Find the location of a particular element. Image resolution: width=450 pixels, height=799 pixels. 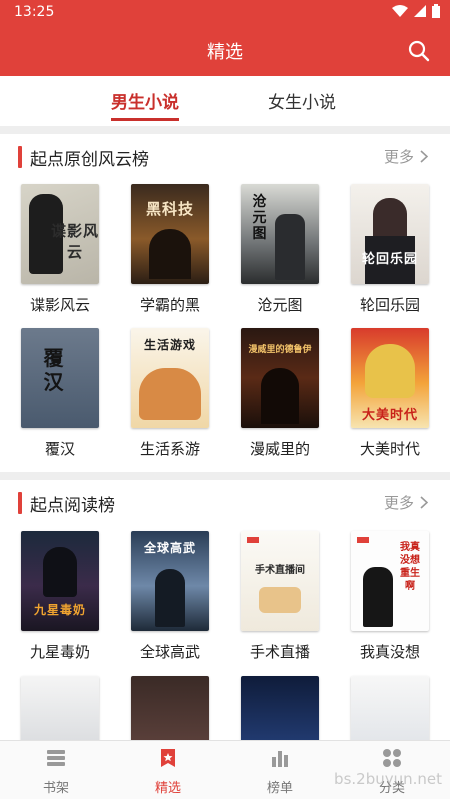

book-title: 大美时代 is located at coordinates (389, 449).